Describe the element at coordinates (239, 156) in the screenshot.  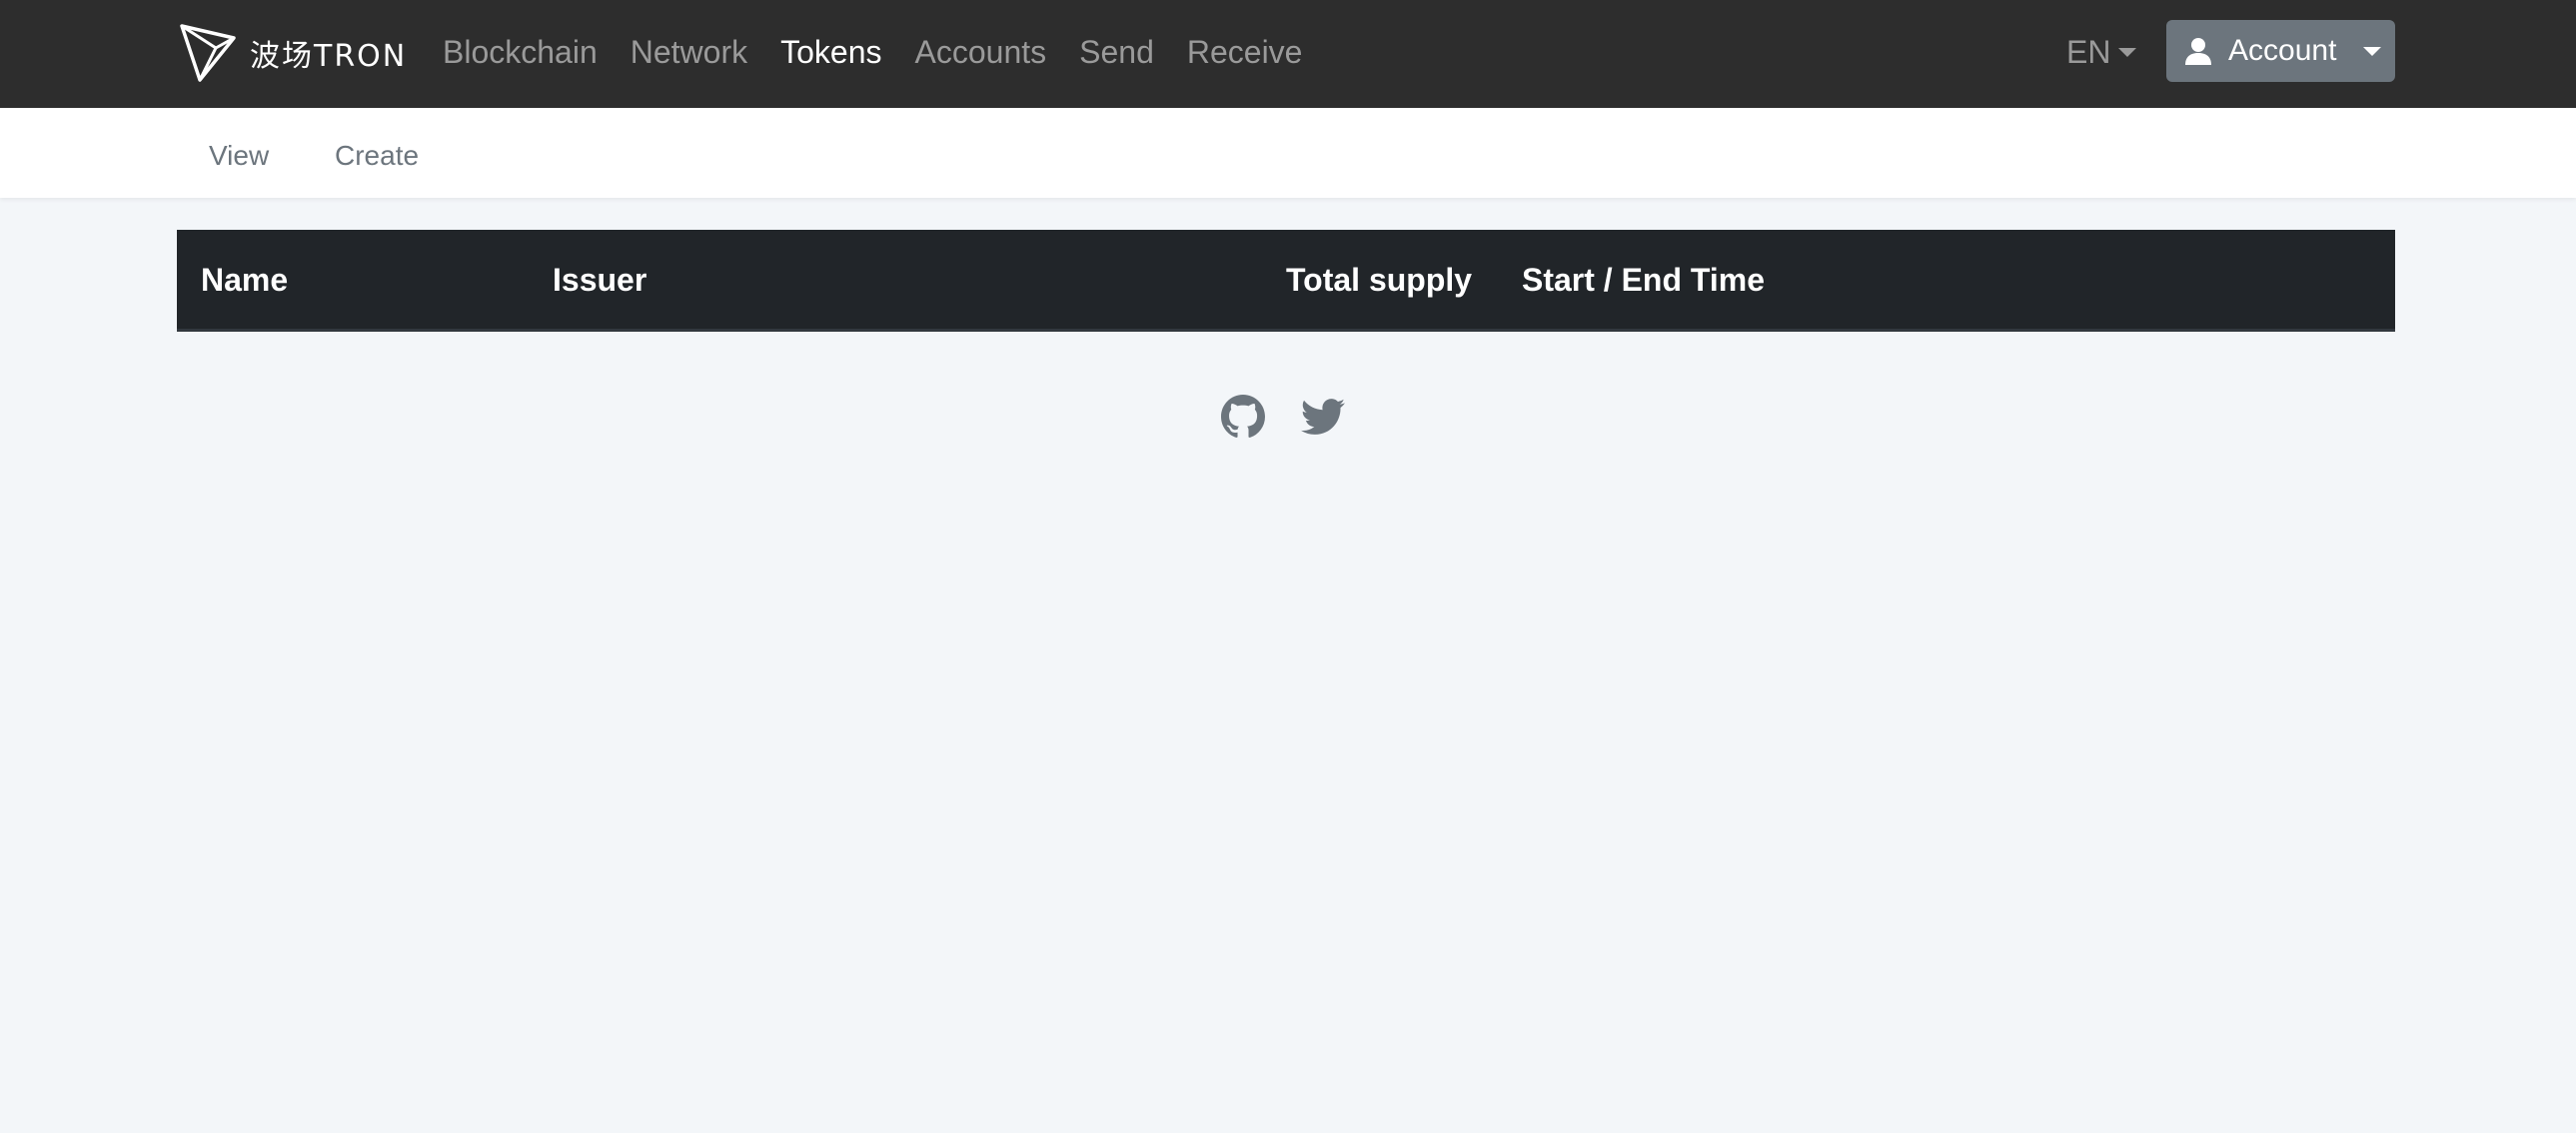
I see `subnav-view: View` at that location.